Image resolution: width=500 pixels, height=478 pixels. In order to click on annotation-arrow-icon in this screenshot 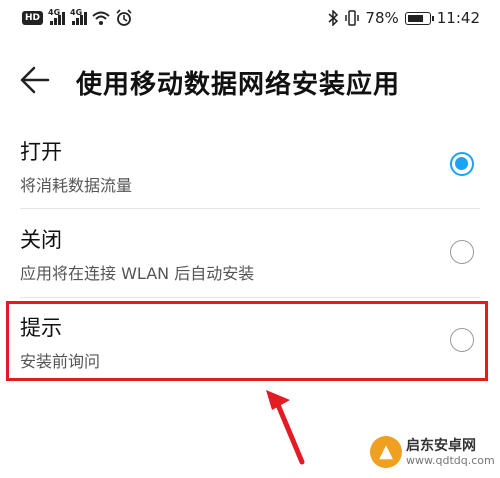, I will do `click(285, 427)`.